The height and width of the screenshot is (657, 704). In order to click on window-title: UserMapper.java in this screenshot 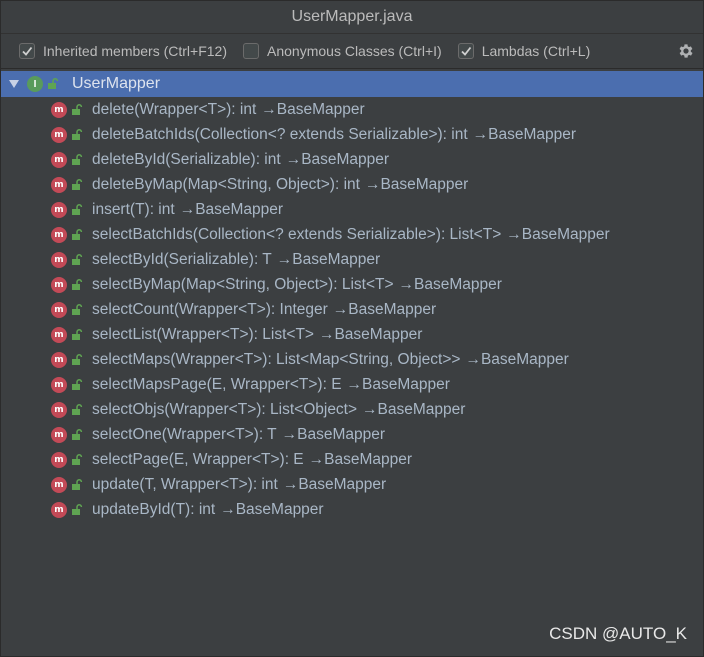, I will do `click(352, 16)`.